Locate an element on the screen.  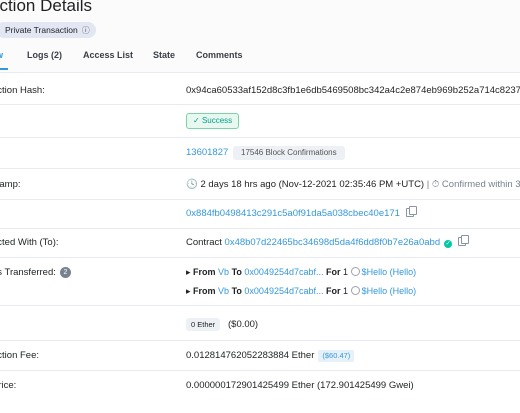
tab-overview: w is located at coordinates (1, 55).